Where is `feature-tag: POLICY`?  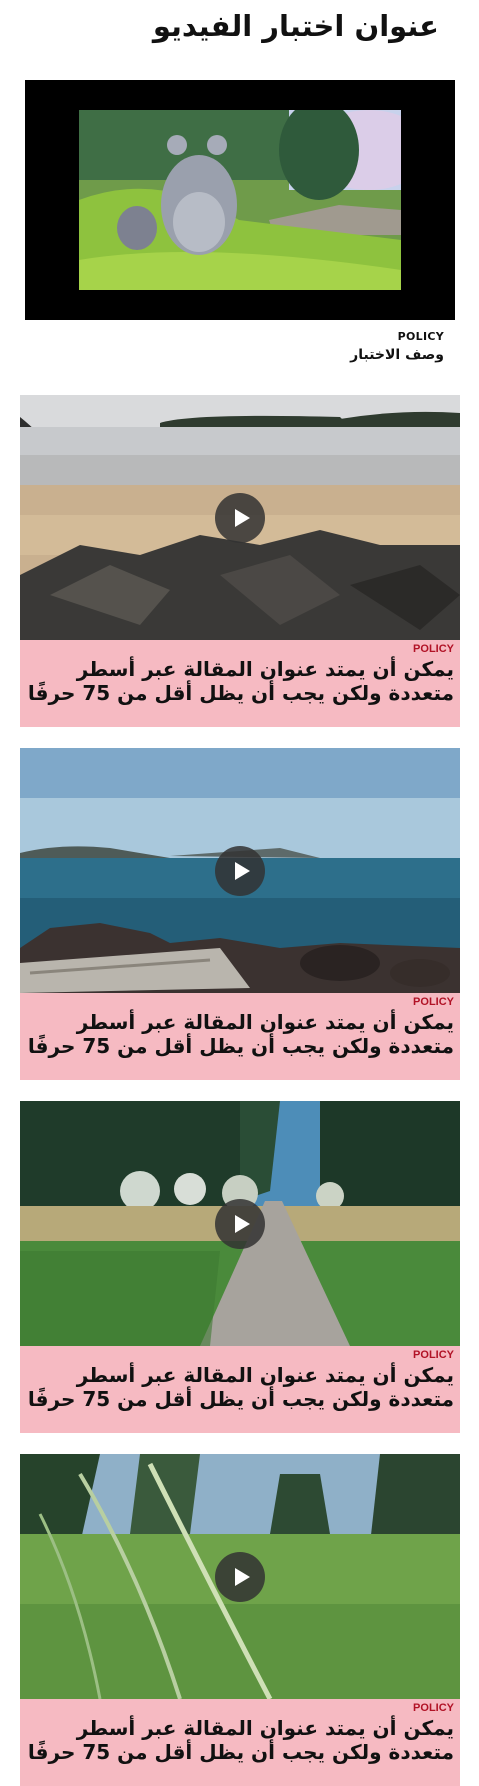 feature-tag: POLICY is located at coordinates (420, 336).